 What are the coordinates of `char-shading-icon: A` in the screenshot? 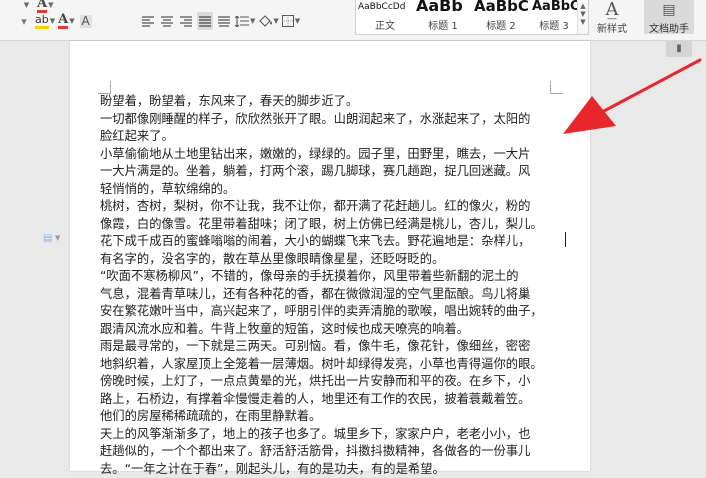 It's located at (86, 21).